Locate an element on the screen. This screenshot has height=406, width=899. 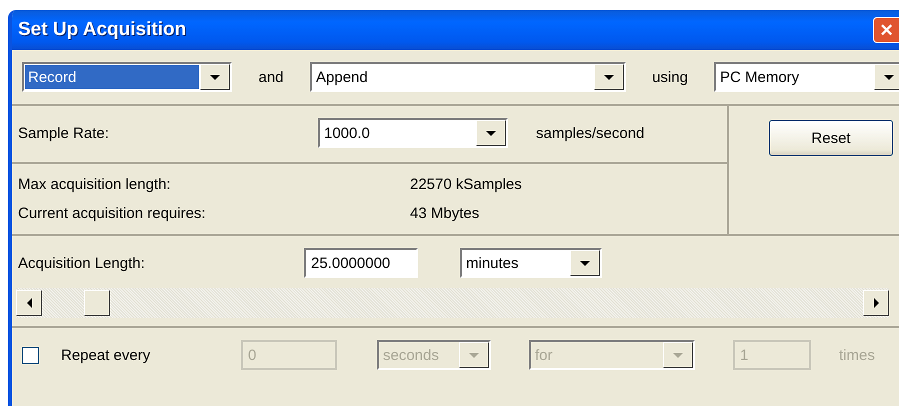
left-arrow-icon is located at coordinates (29, 303).